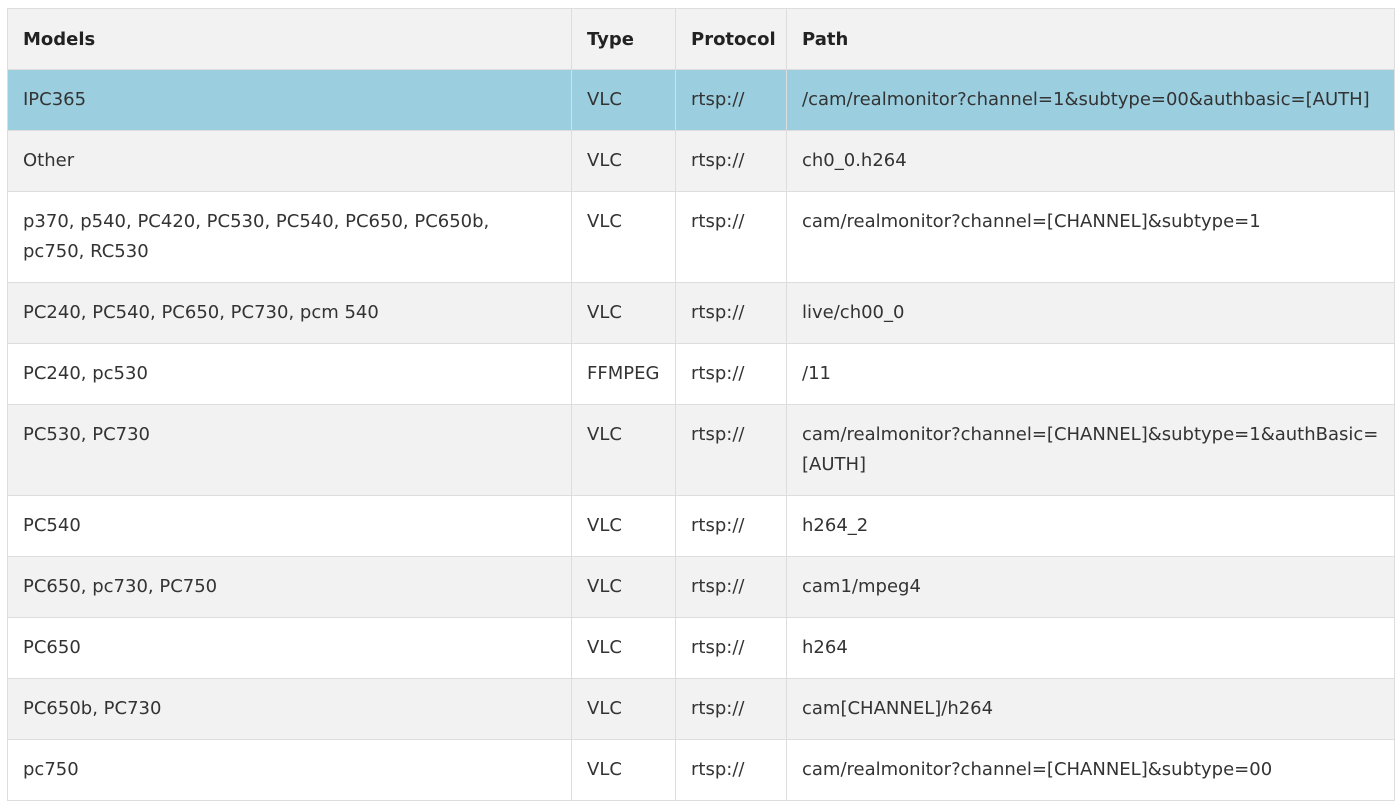 Image resolution: width=1400 pixels, height=808 pixels. What do you see at coordinates (289, 374) in the screenshot?
I see `cell-models: PC240, pc530` at bounding box center [289, 374].